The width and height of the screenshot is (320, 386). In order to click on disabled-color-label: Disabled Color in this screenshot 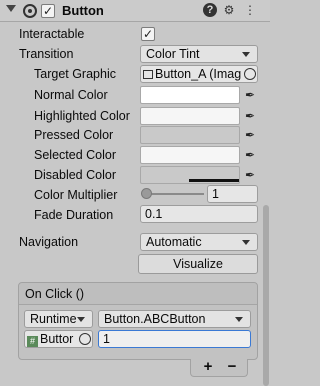, I will do `click(75, 175)`.